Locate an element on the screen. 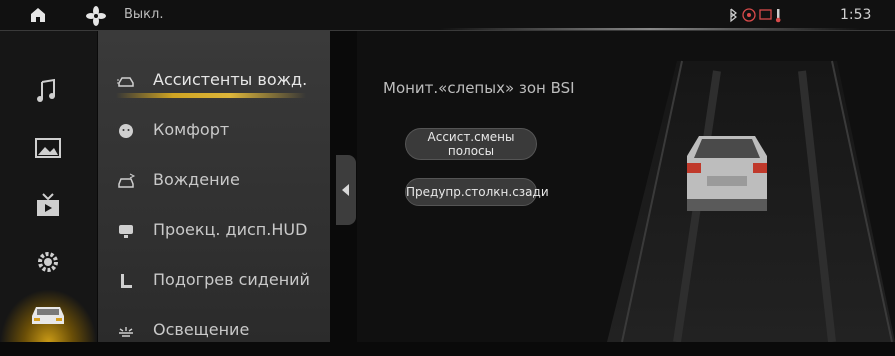  menu-item-label: Освещение is located at coordinates (201, 329).